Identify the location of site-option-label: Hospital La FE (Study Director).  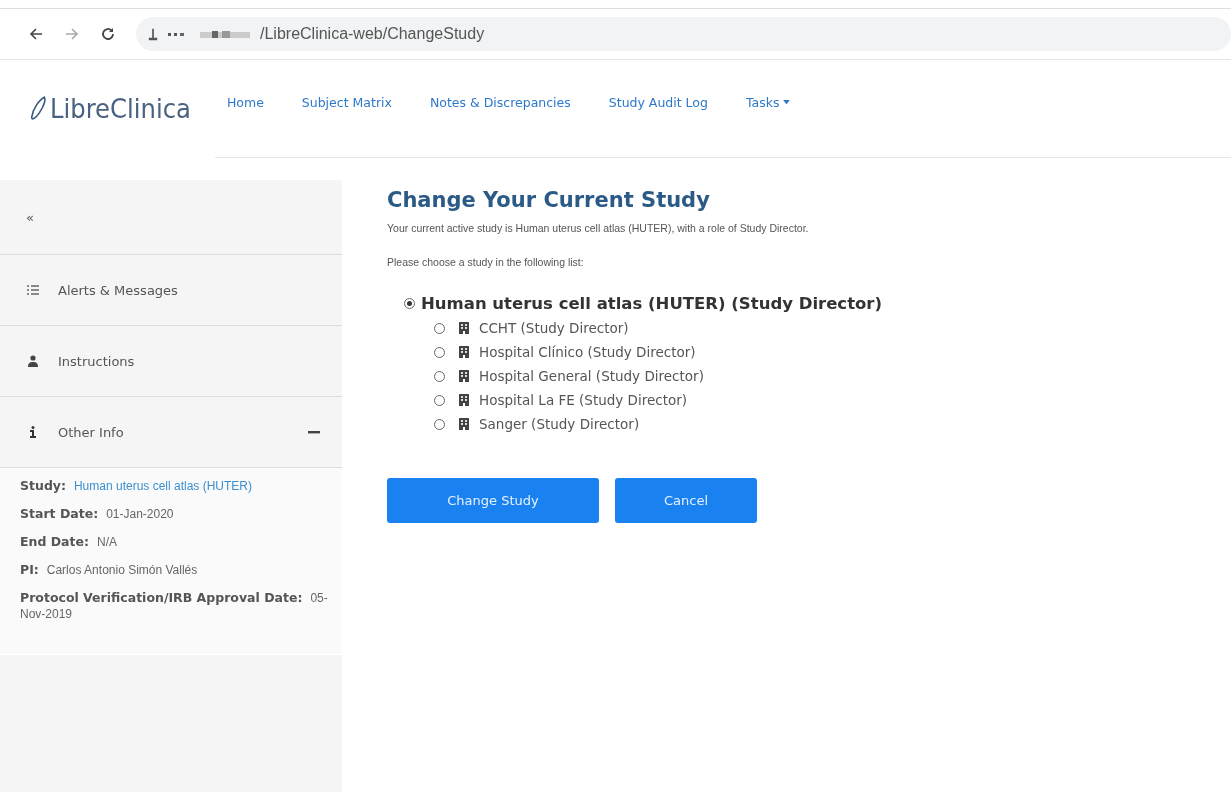
(583, 400).